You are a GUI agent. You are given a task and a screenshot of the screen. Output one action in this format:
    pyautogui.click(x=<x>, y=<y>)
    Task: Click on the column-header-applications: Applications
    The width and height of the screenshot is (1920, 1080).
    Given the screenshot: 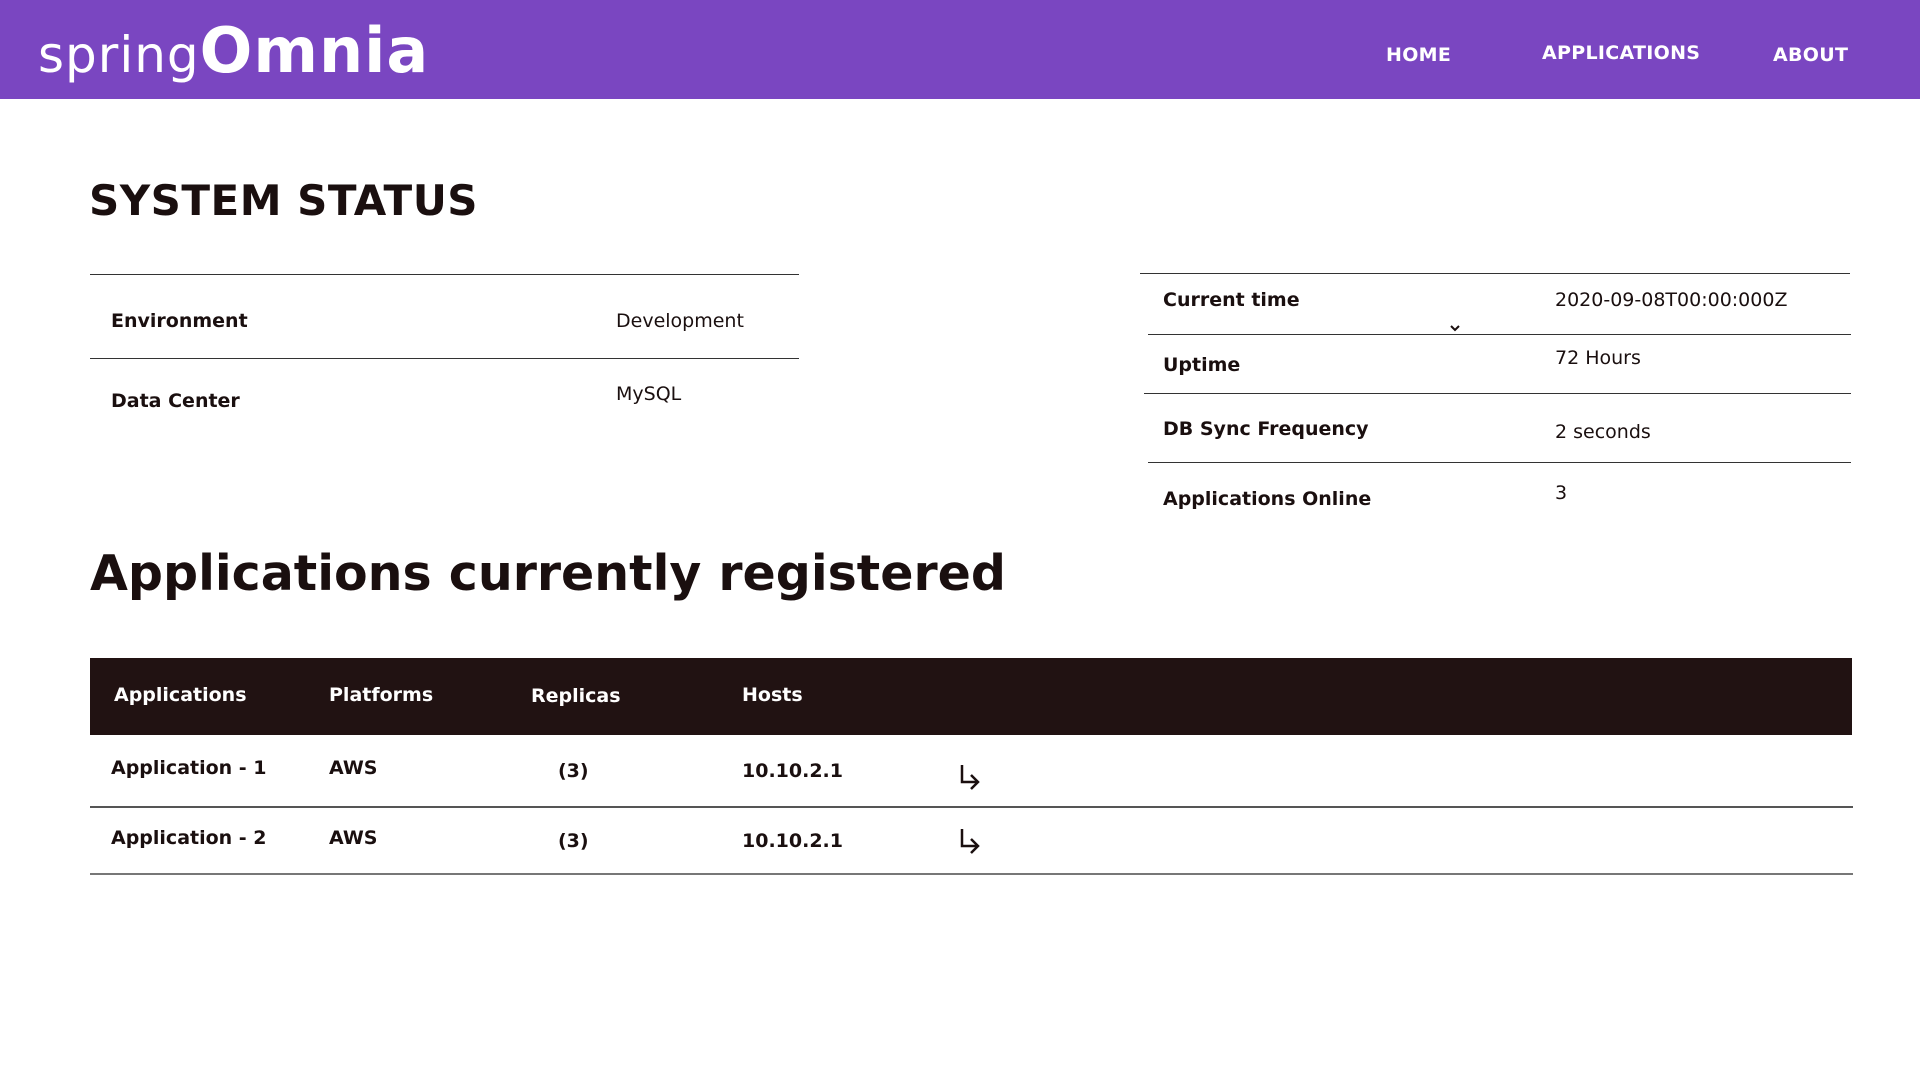 What is the action you would take?
    pyautogui.click(x=180, y=695)
    